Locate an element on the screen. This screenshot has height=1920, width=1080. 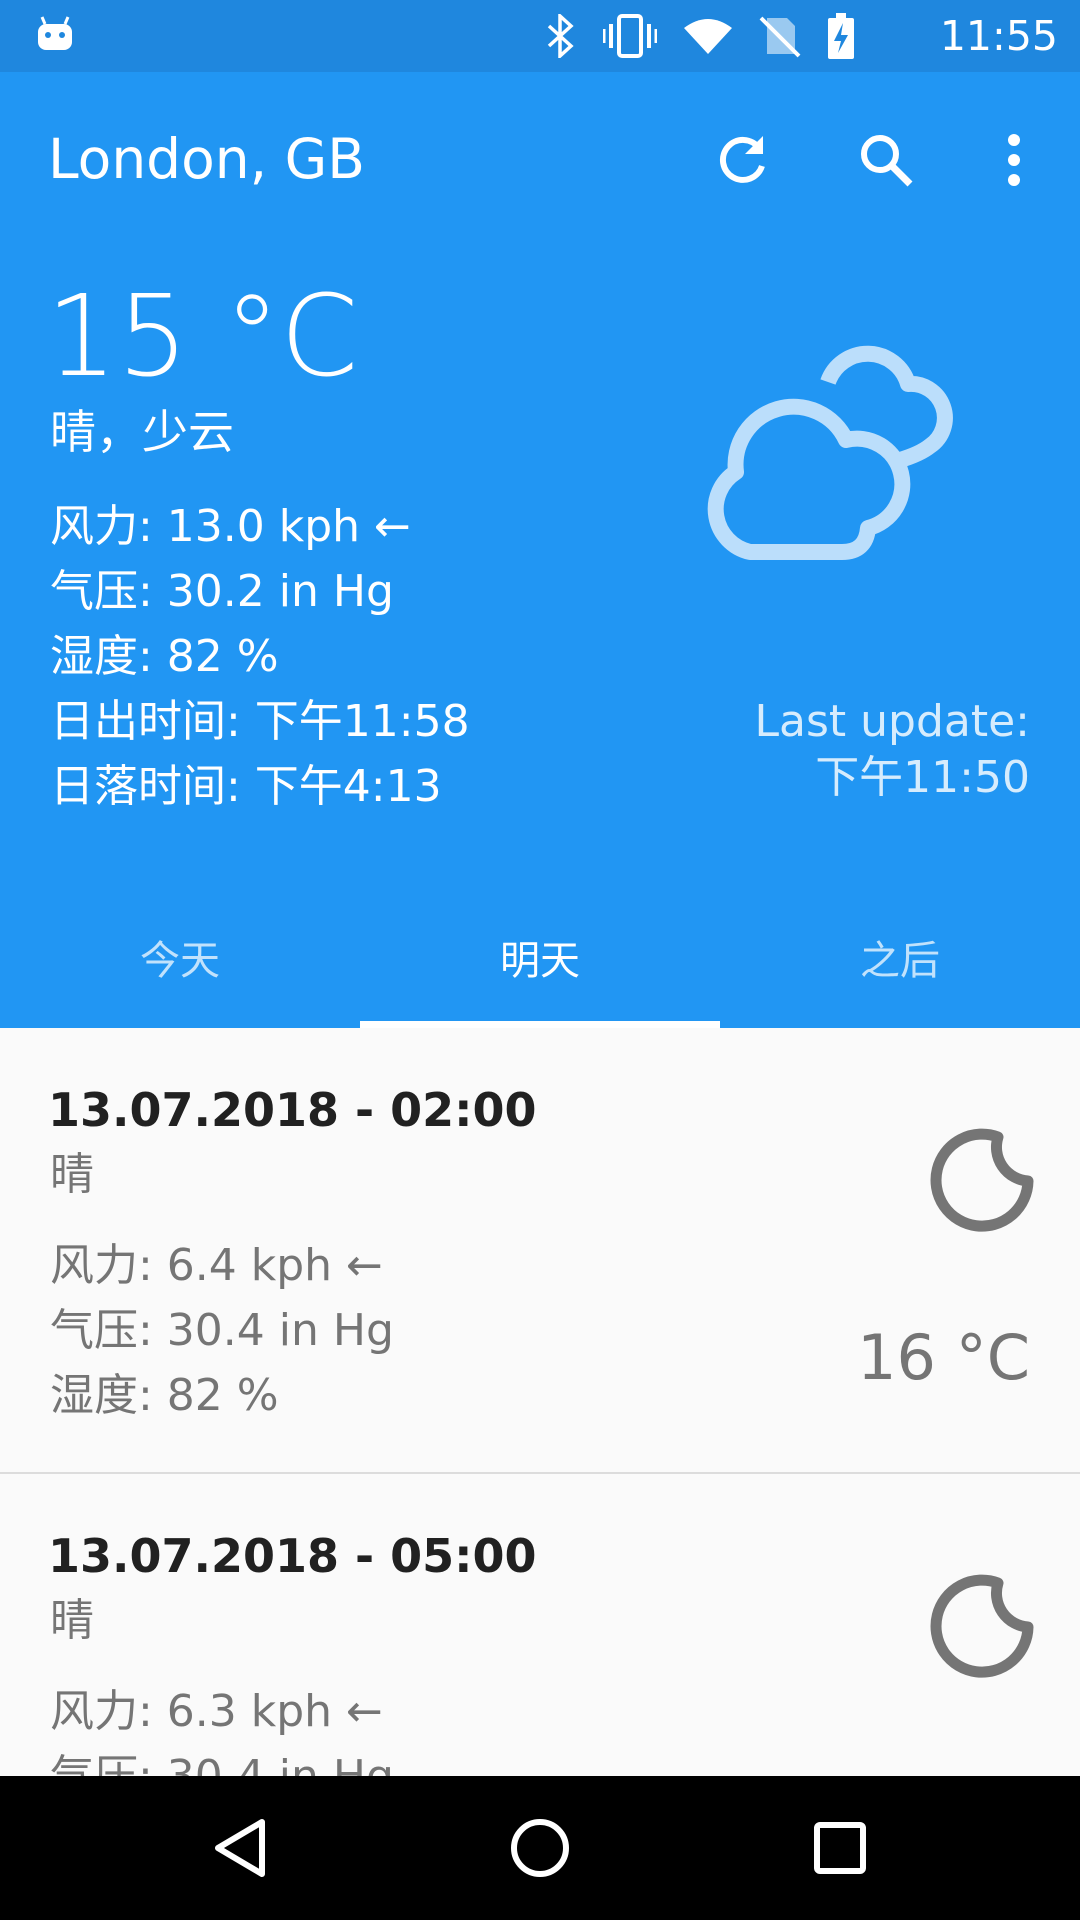
vibrate-icon is located at coordinates (630, 36).